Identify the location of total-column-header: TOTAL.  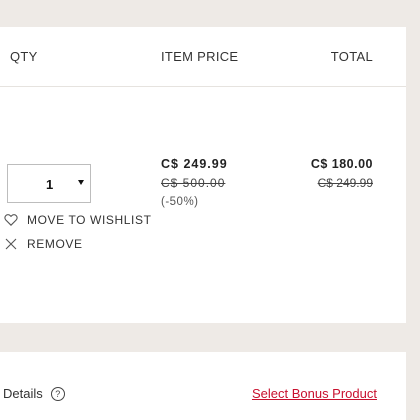
(351, 56).